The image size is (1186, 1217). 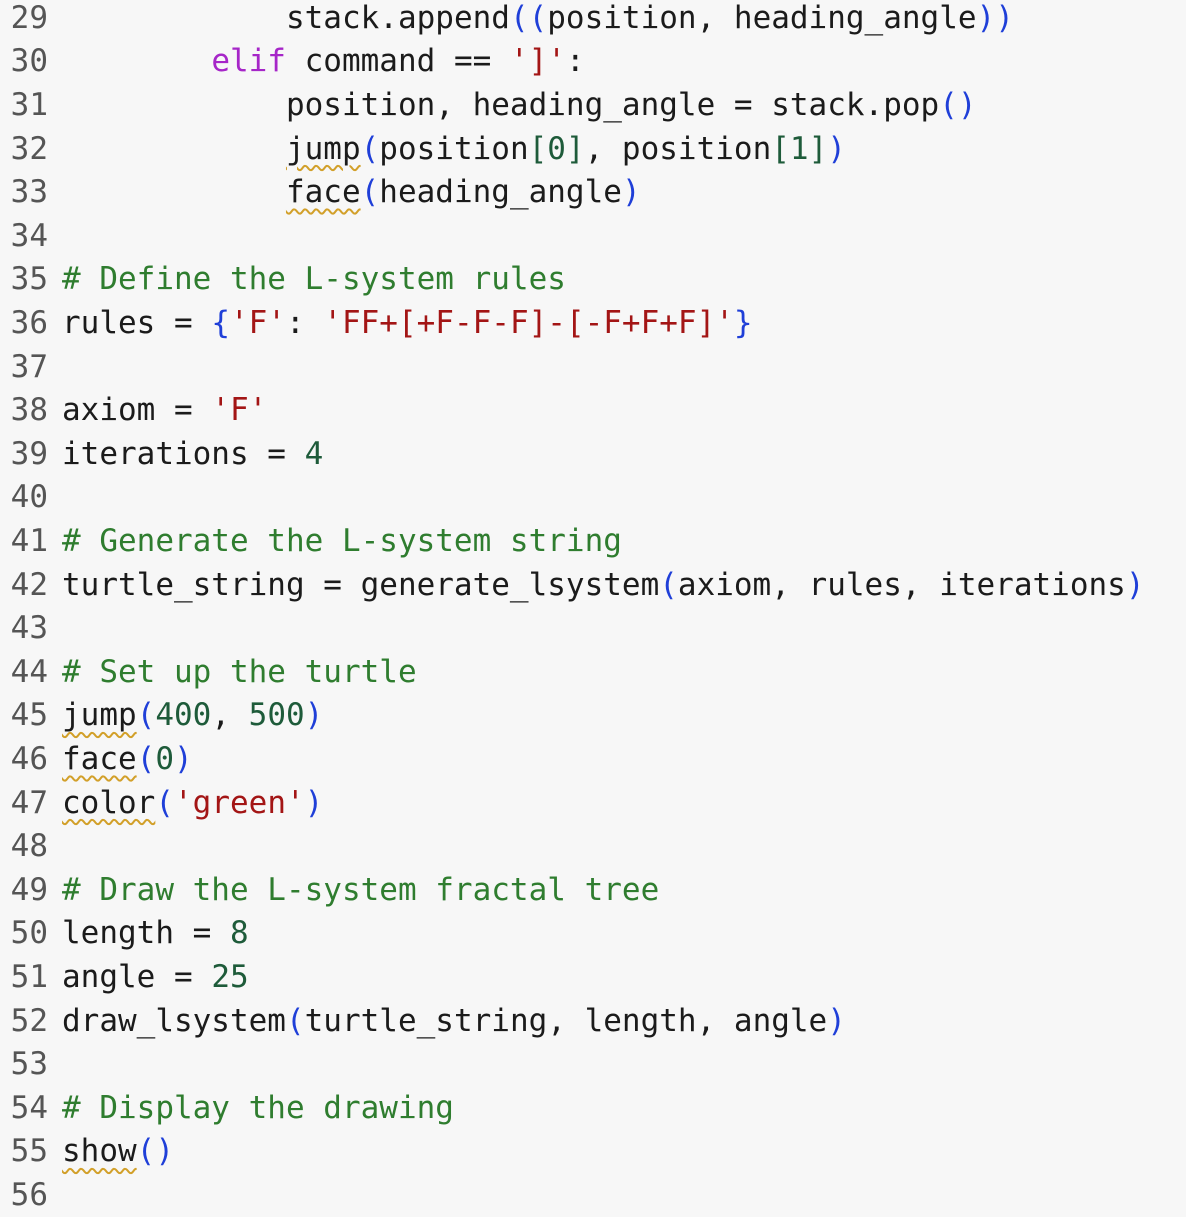 I want to click on code-line: 53, so click(x=31, y=1064).